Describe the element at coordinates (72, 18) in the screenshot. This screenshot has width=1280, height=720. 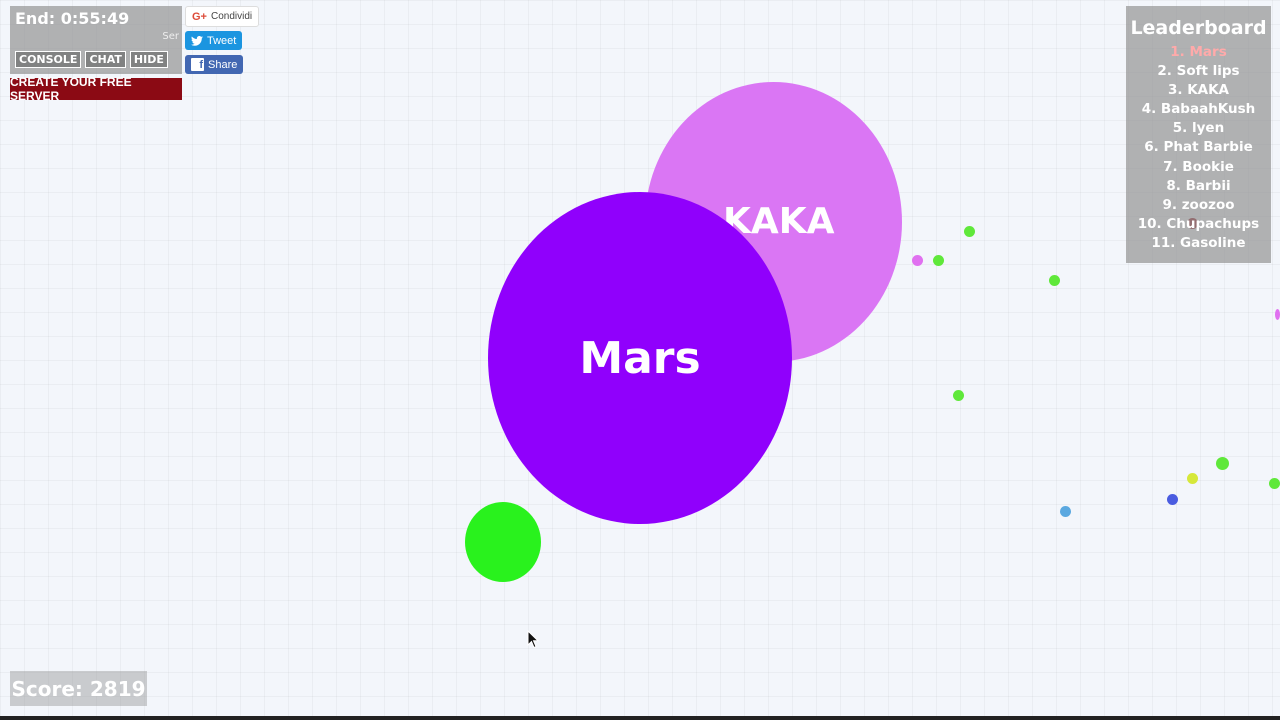
I see `end-timer: End: 0:55:49` at that location.